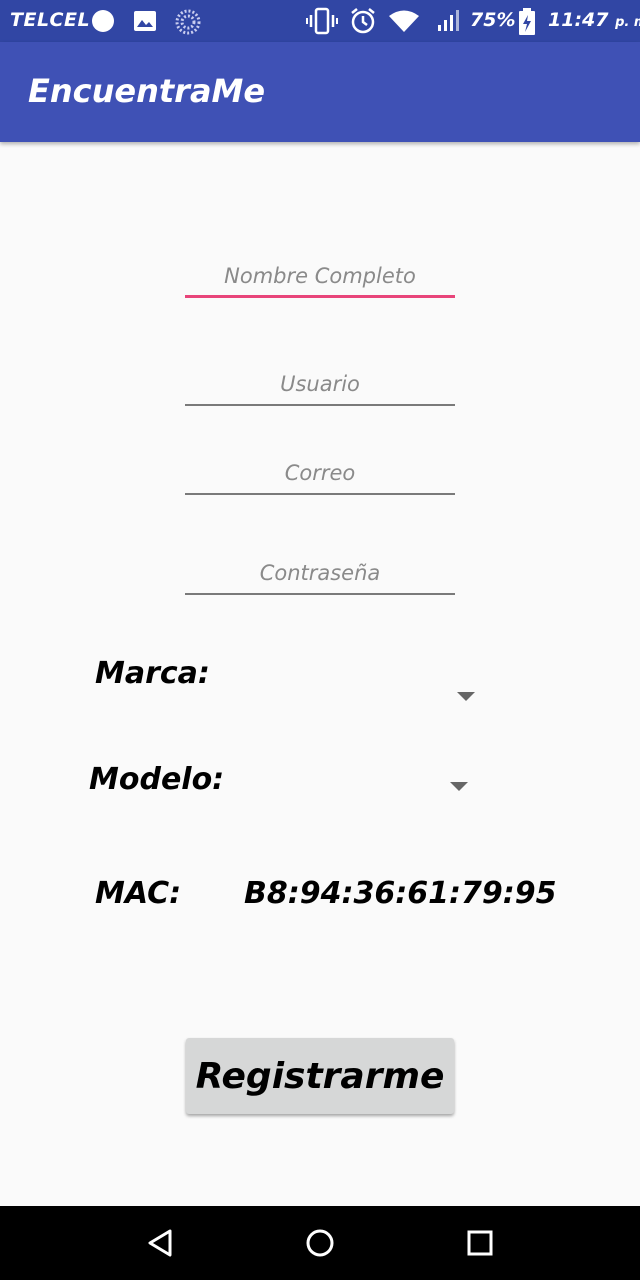  I want to click on full-name-input, so click(320, 278).